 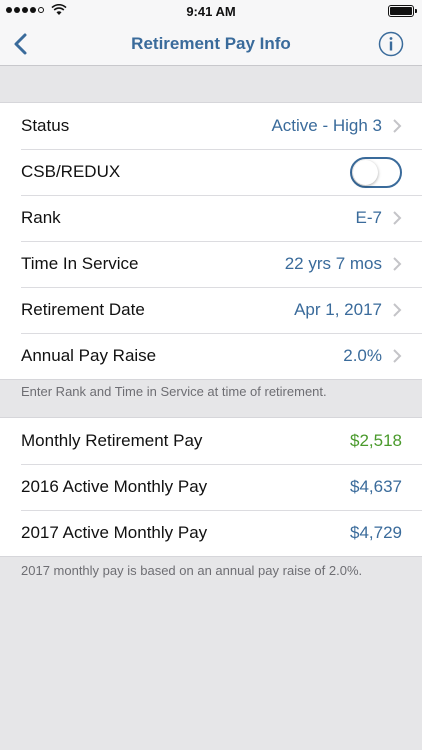 What do you see at coordinates (114, 486) in the screenshot?
I see `active-pay-2016-label: 2016 Active Monthly Pay` at bounding box center [114, 486].